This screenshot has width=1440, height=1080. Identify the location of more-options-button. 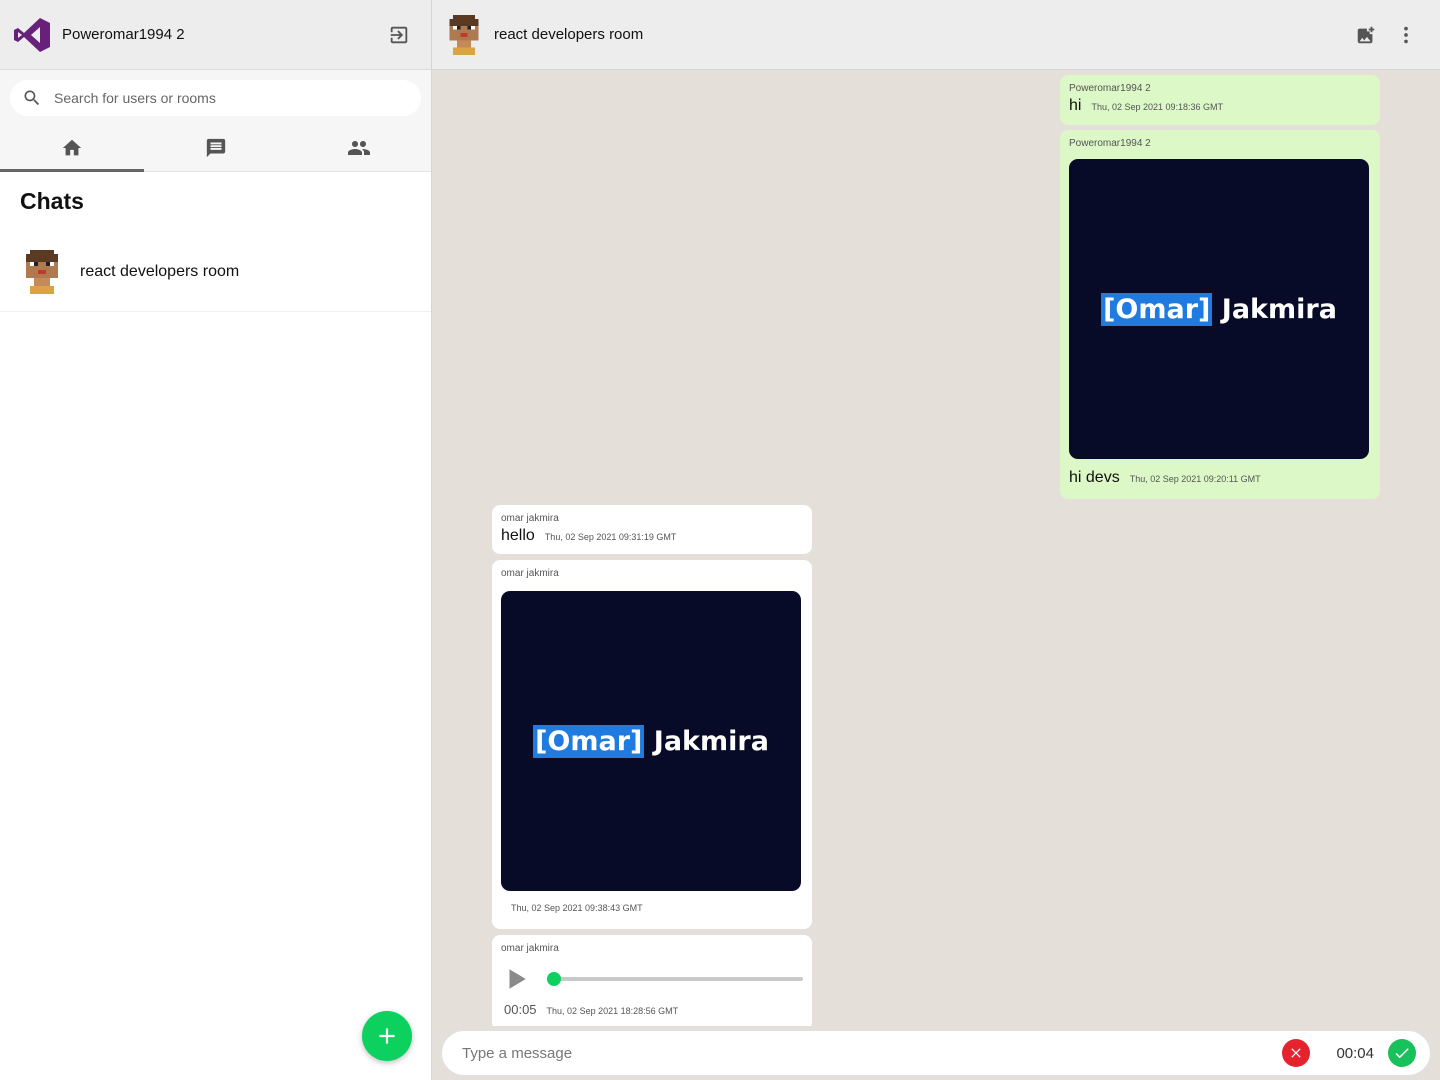
(1406, 35).